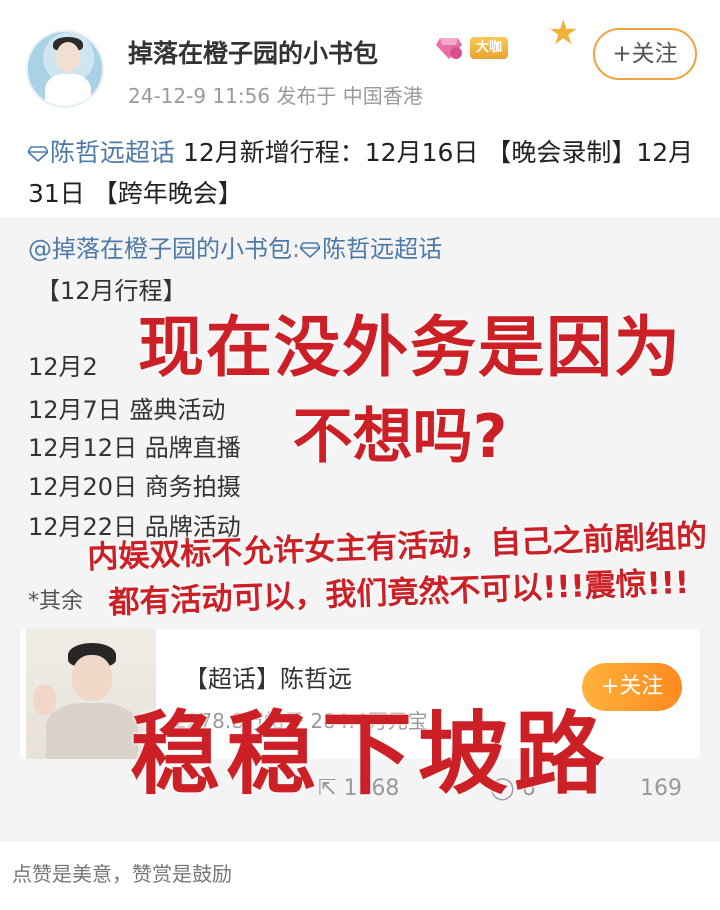  Describe the element at coordinates (645, 54) in the screenshot. I see `follow-button: +关注` at that location.